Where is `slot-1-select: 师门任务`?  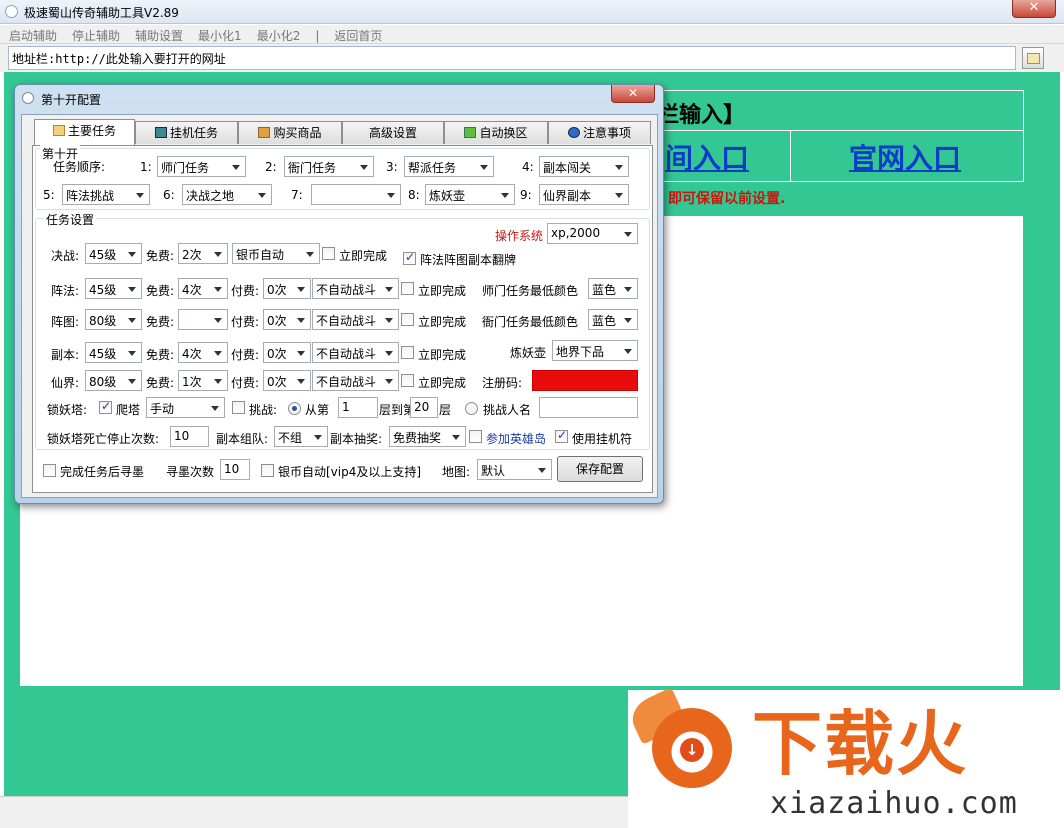
slot-1-select: 师门任务 is located at coordinates (201, 166).